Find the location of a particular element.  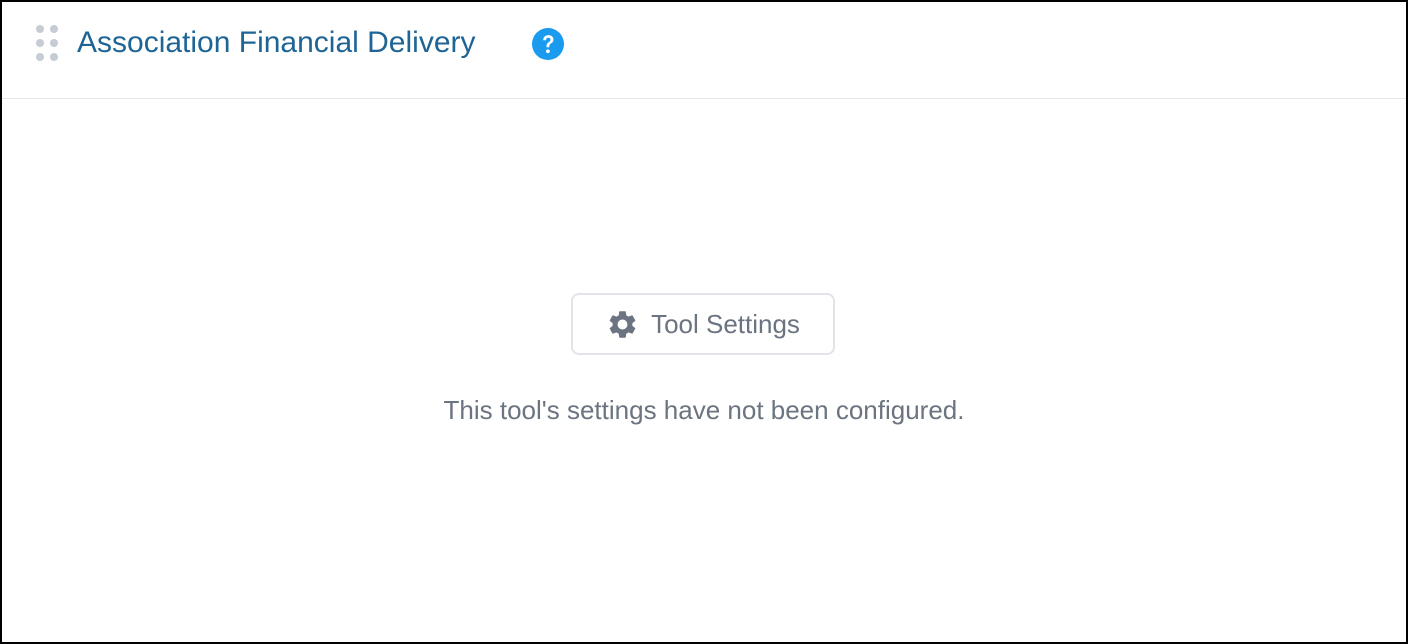

tool-settings-button: Tool Settings is located at coordinates (703, 324).